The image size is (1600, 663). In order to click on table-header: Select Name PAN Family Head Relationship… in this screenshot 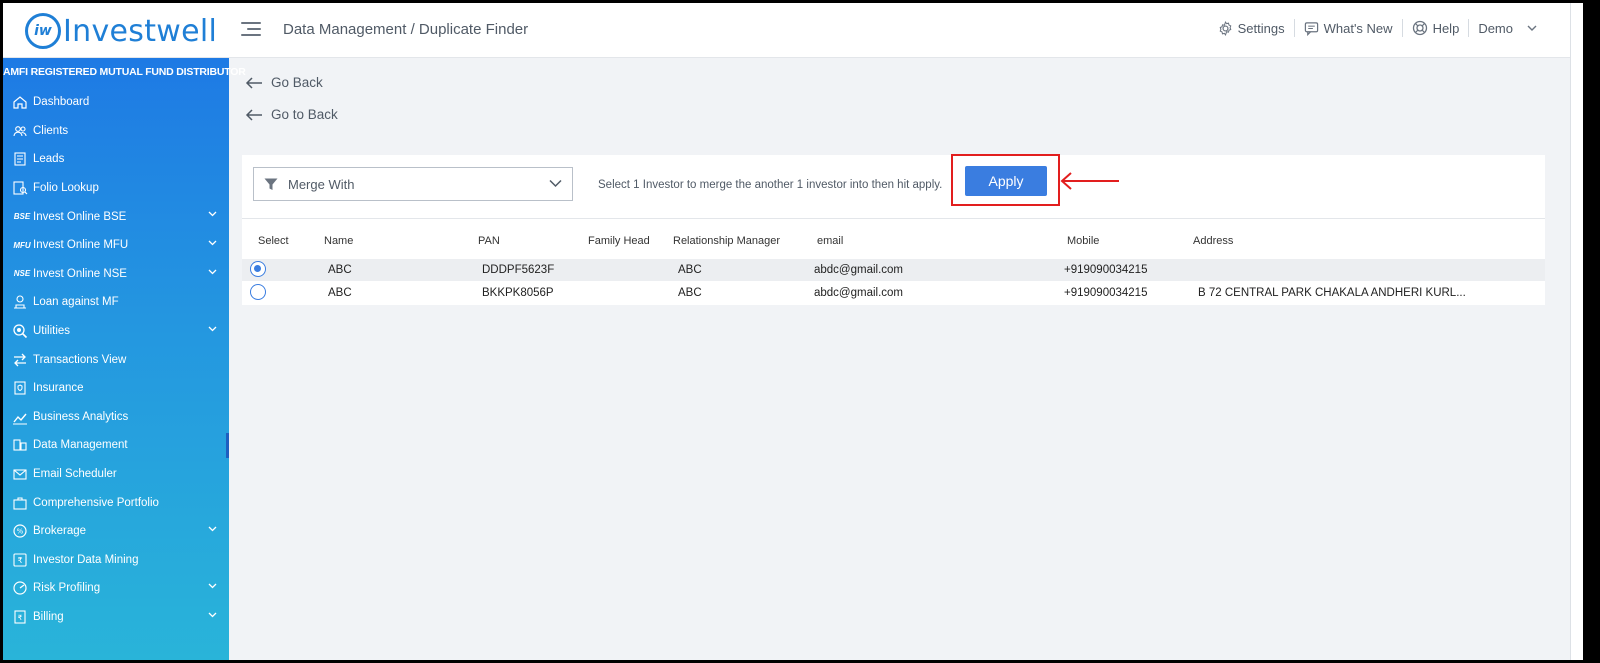, I will do `click(893, 239)`.